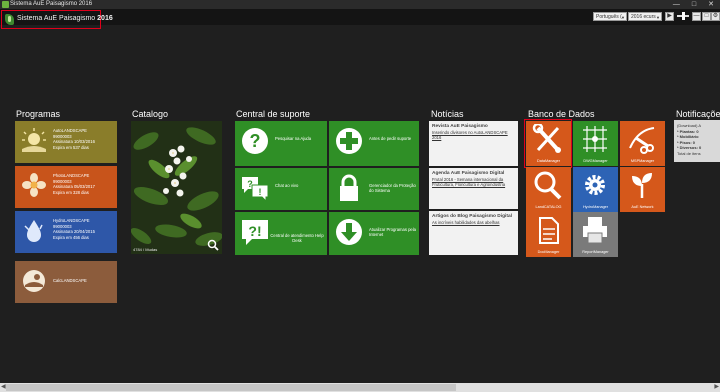 The width and height of the screenshot is (720, 392). Describe the element at coordinates (669, 16) in the screenshot. I see `play-button: ▶` at that location.